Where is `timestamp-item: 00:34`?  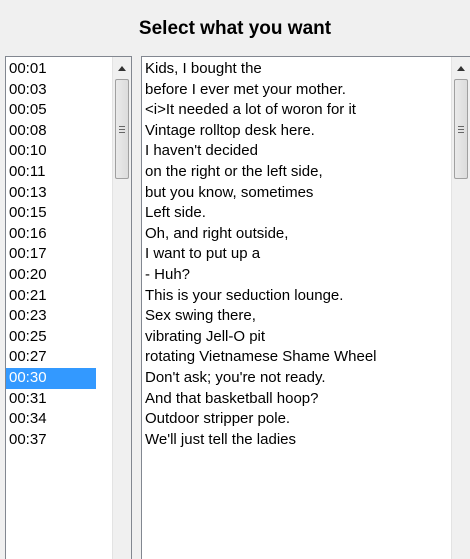
timestamp-item: 00:34 is located at coordinates (51, 419).